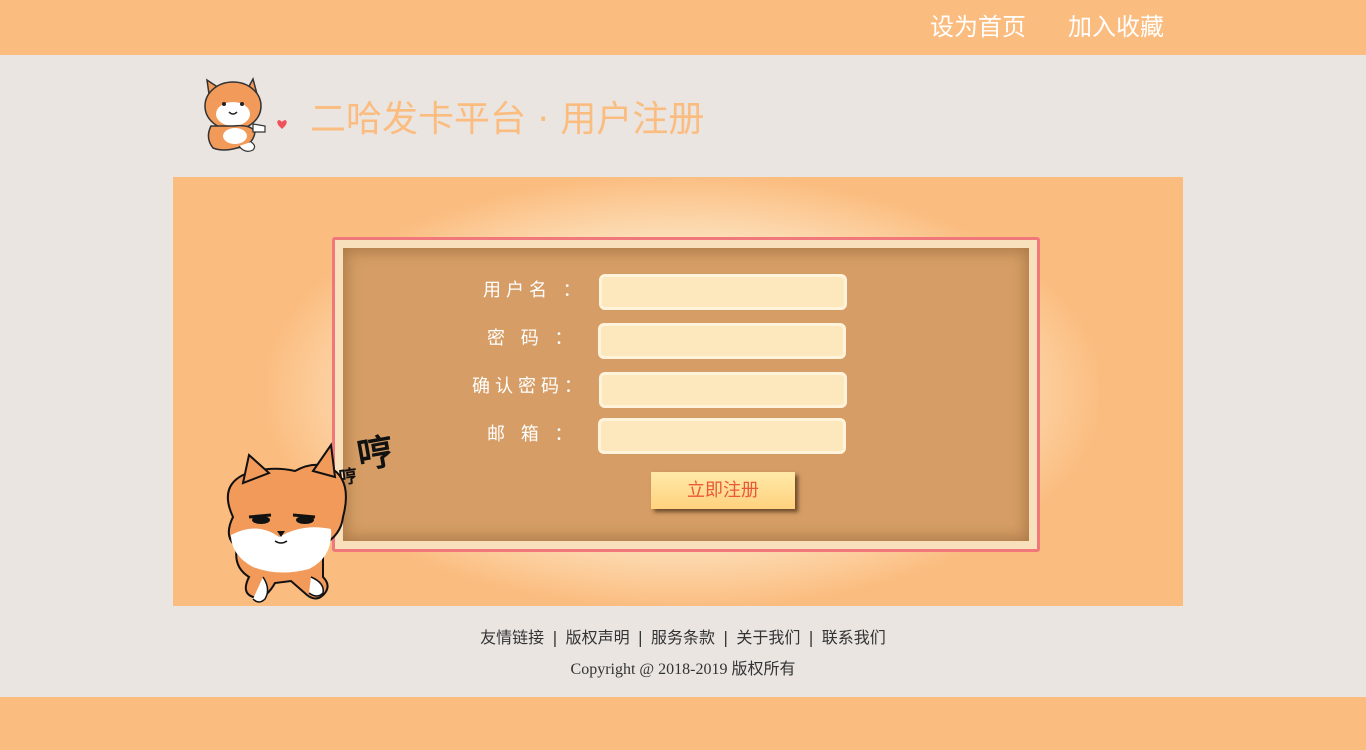 This screenshot has width=1366, height=750. I want to click on email-input, so click(722, 436).